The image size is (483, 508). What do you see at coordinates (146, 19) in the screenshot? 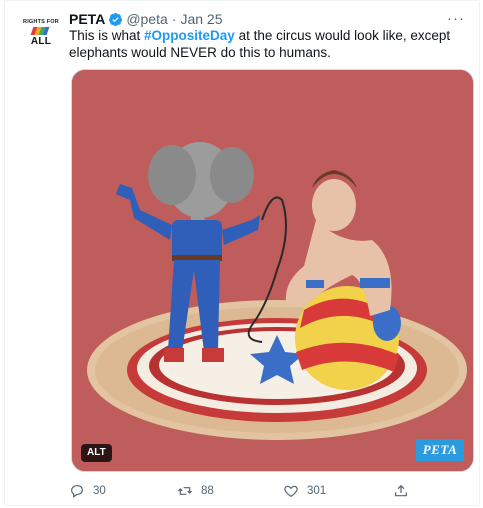
I see `handle: @peta` at bounding box center [146, 19].